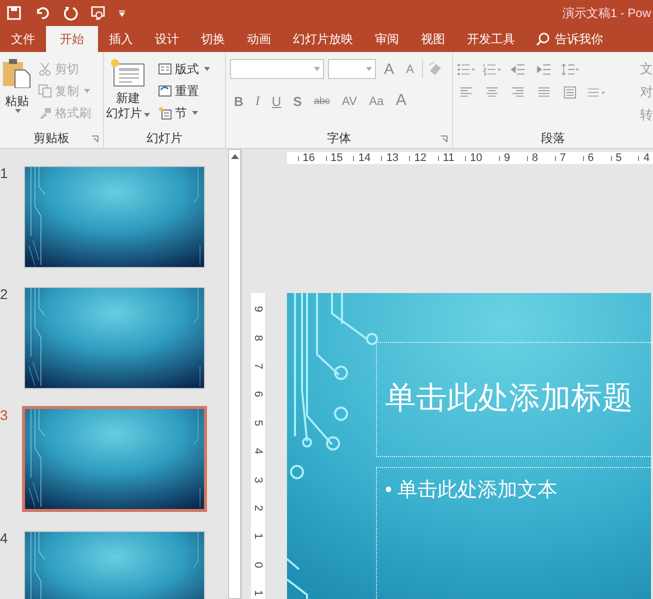 The height and width of the screenshot is (599, 653). What do you see at coordinates (128, 93) in the screenshot?
I see `new-slide-button: 新建 幻灯片` at bounding box center [128, 93].